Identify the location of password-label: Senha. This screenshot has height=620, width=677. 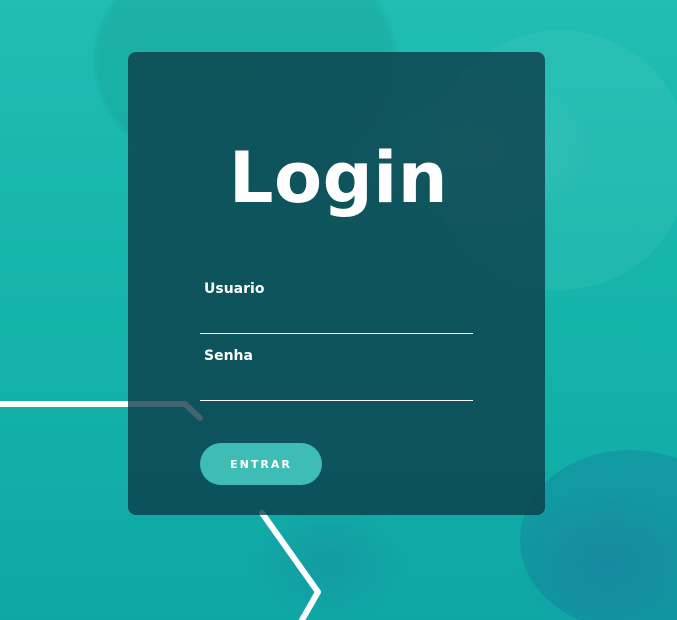
(228, 356).